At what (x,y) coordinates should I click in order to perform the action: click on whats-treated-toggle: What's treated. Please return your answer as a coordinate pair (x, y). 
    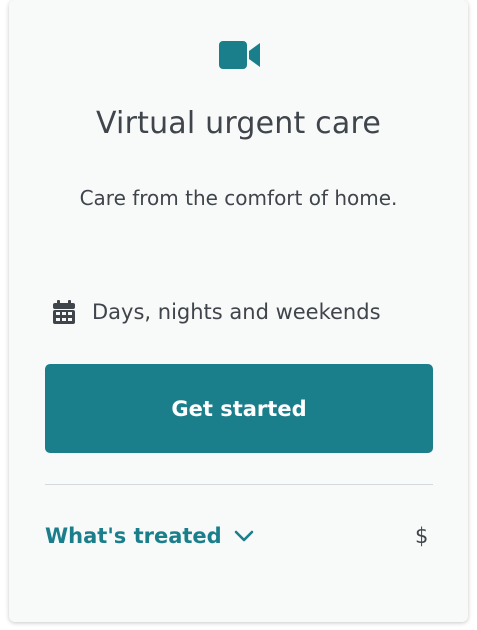
    Looking at the image, I should click on (149, 536).